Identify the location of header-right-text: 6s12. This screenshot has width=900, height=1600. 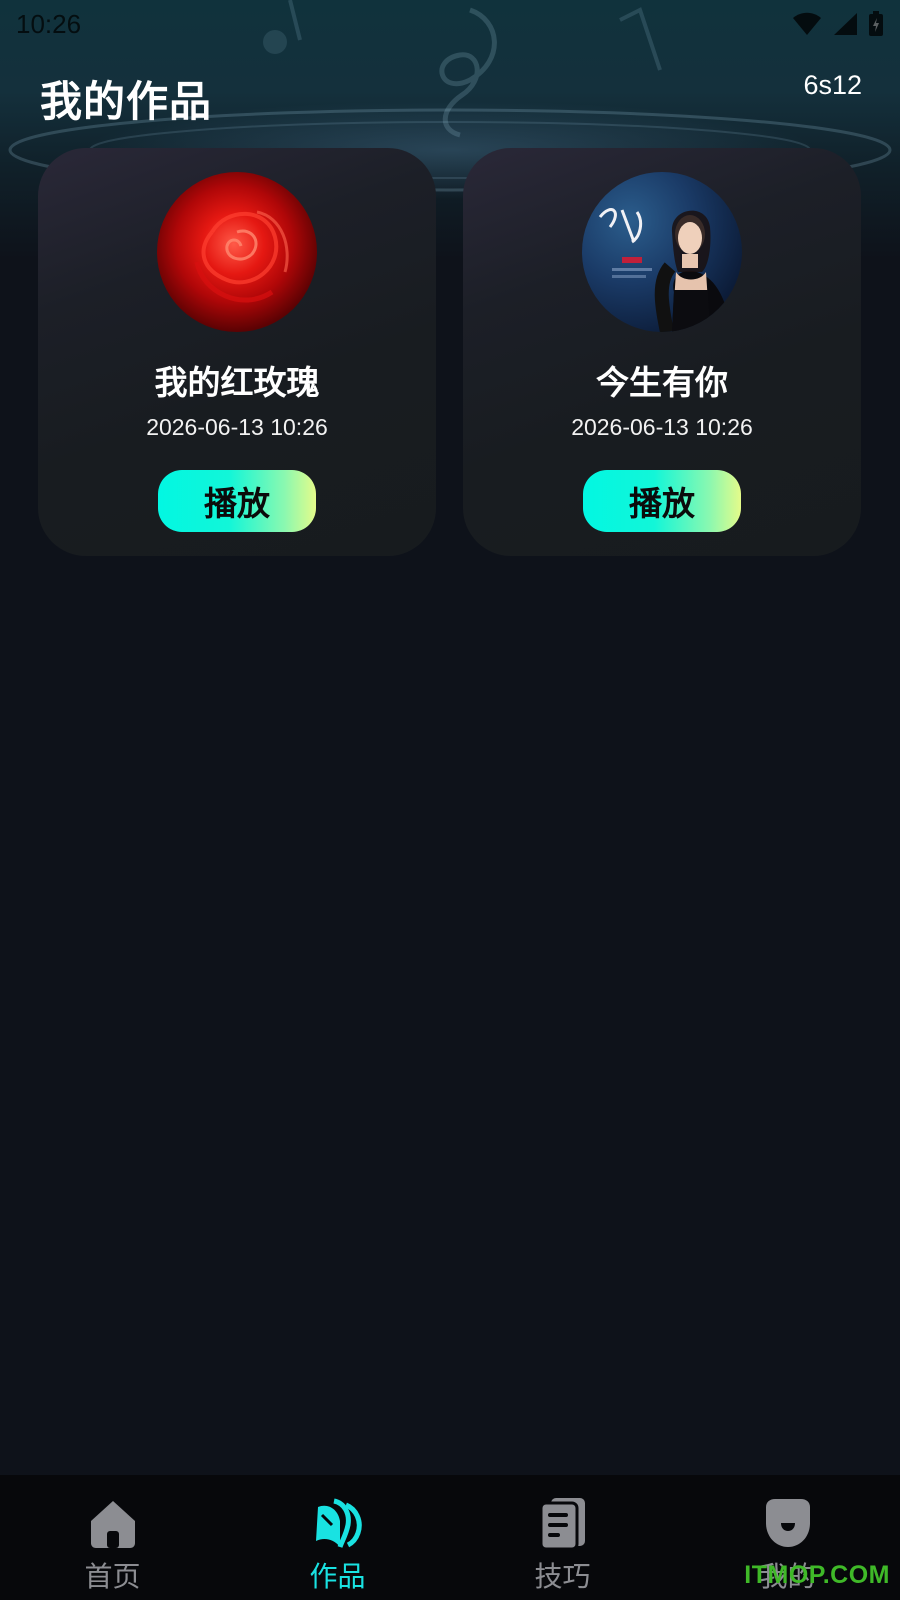
(832, 85).